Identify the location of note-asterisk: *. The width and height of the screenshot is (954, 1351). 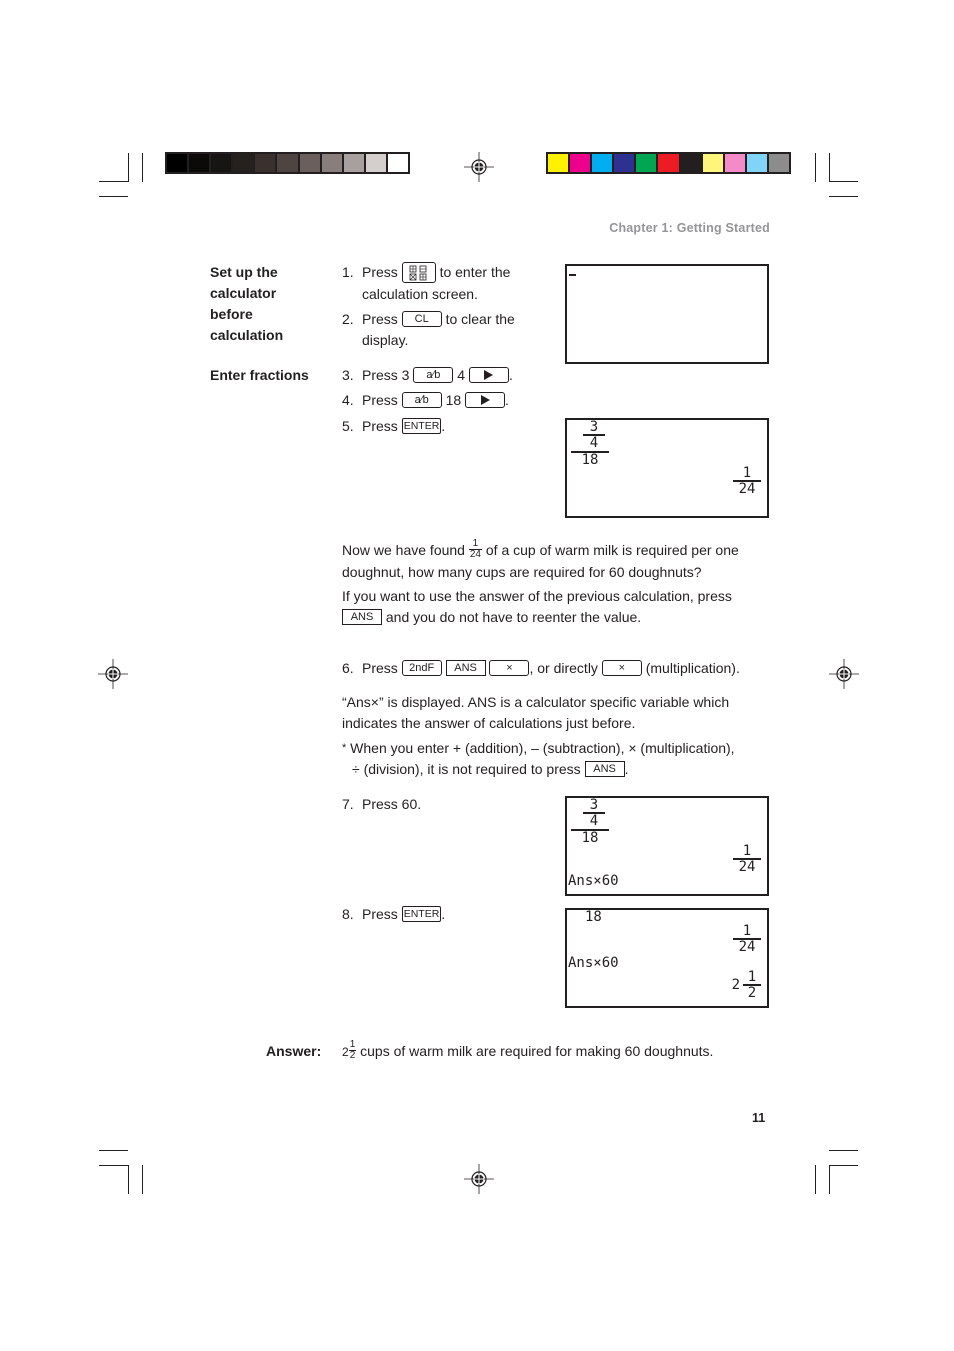
(344, 748).